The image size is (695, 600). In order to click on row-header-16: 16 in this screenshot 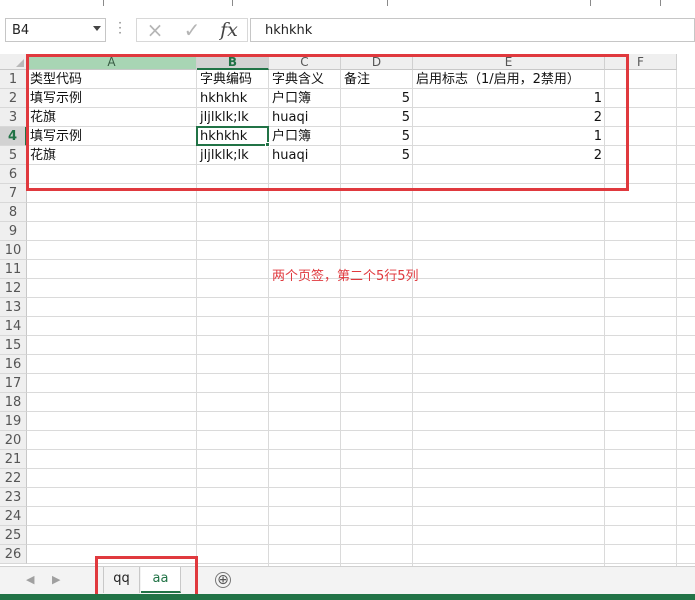, I will do `click(13, 364)`.